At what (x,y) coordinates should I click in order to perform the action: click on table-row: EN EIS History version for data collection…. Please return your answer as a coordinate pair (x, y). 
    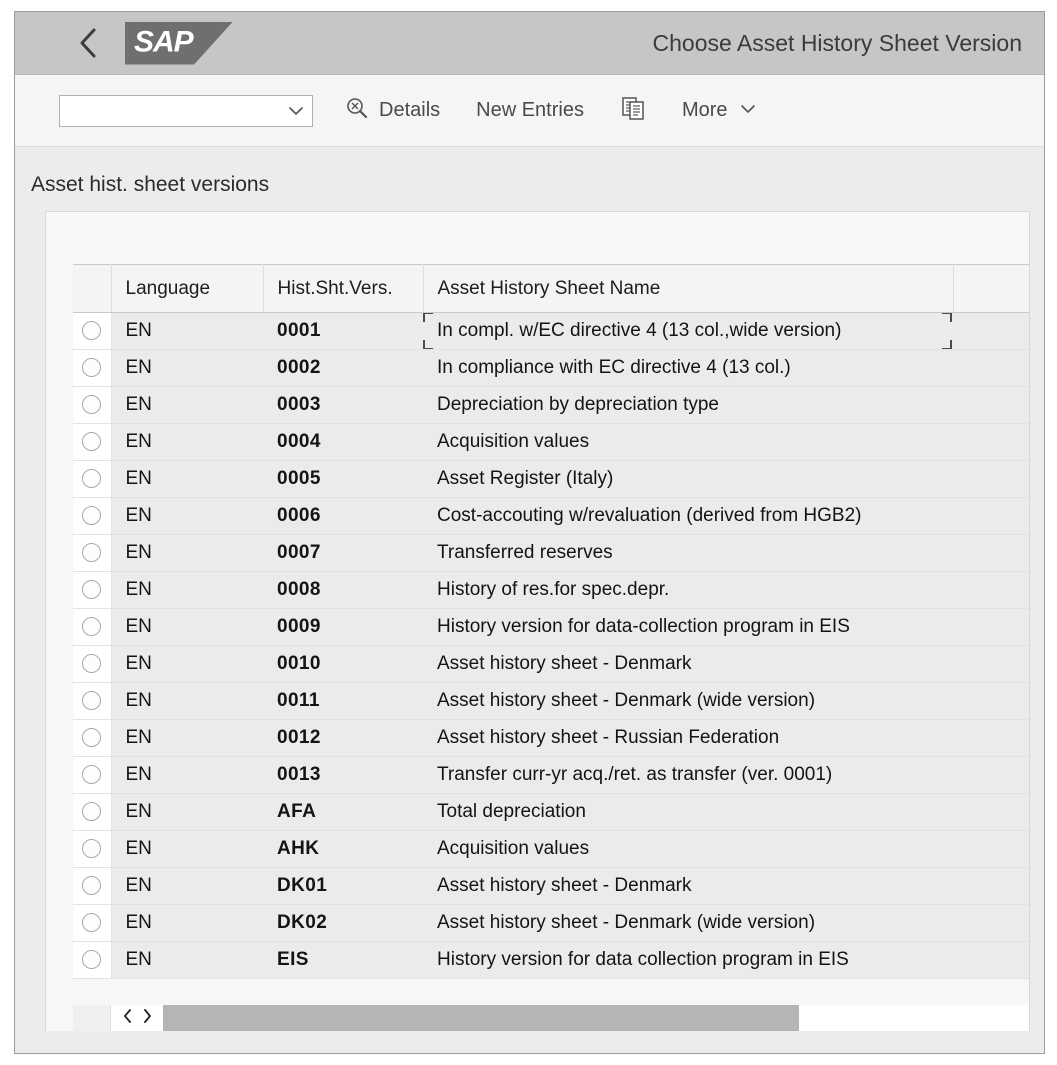
    Looking at the image, I should click on (551, 960).